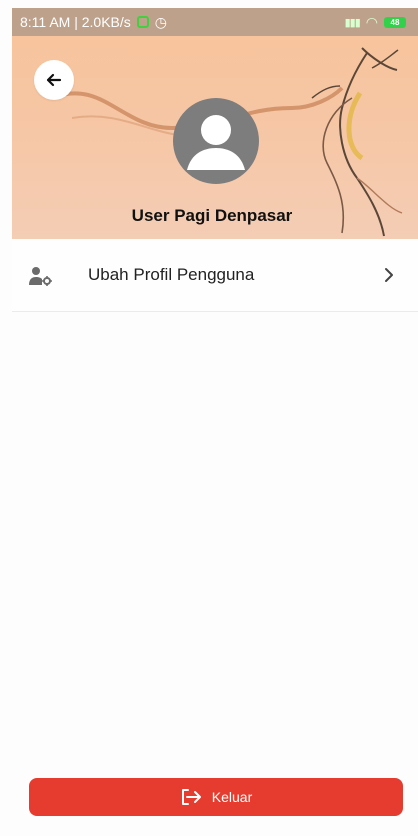 This screenshot has width=418, height=836. Describe the element at coordinates (232, 797) in the screenshot. I see `logout-label: Keluar` at that location.